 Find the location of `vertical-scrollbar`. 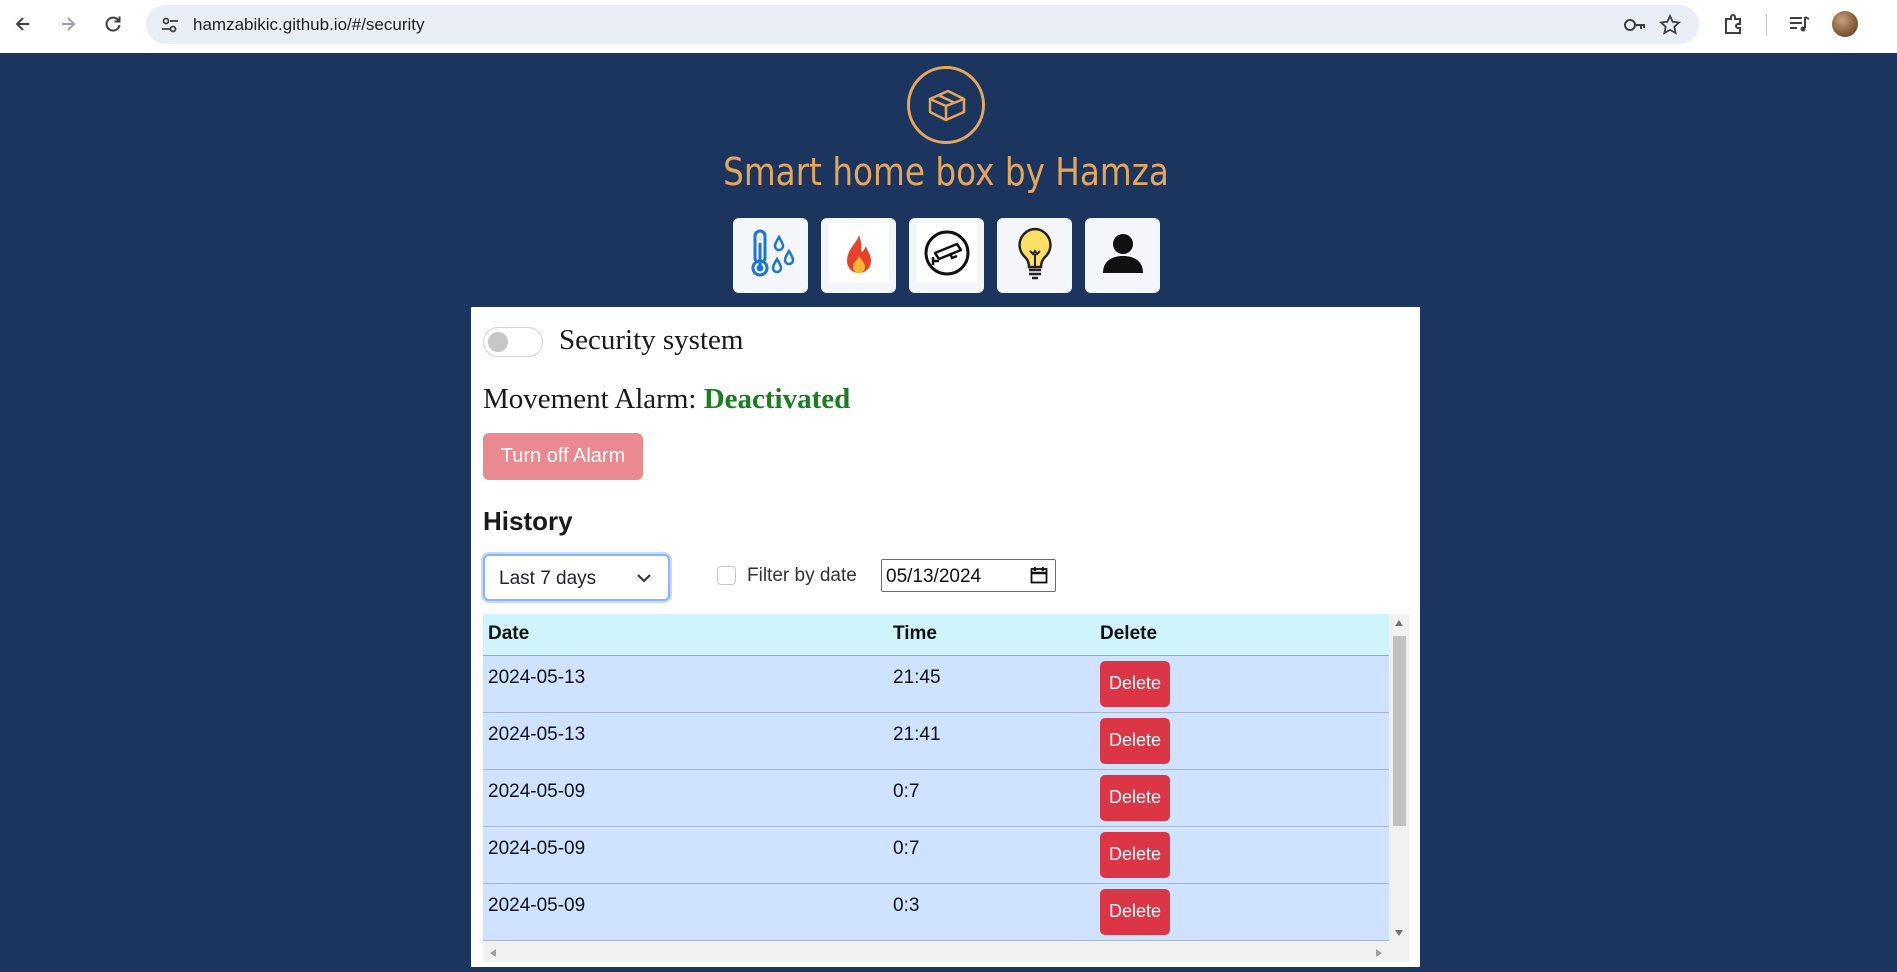

vertical-scrollbar is located at coordinates (1399, 778).